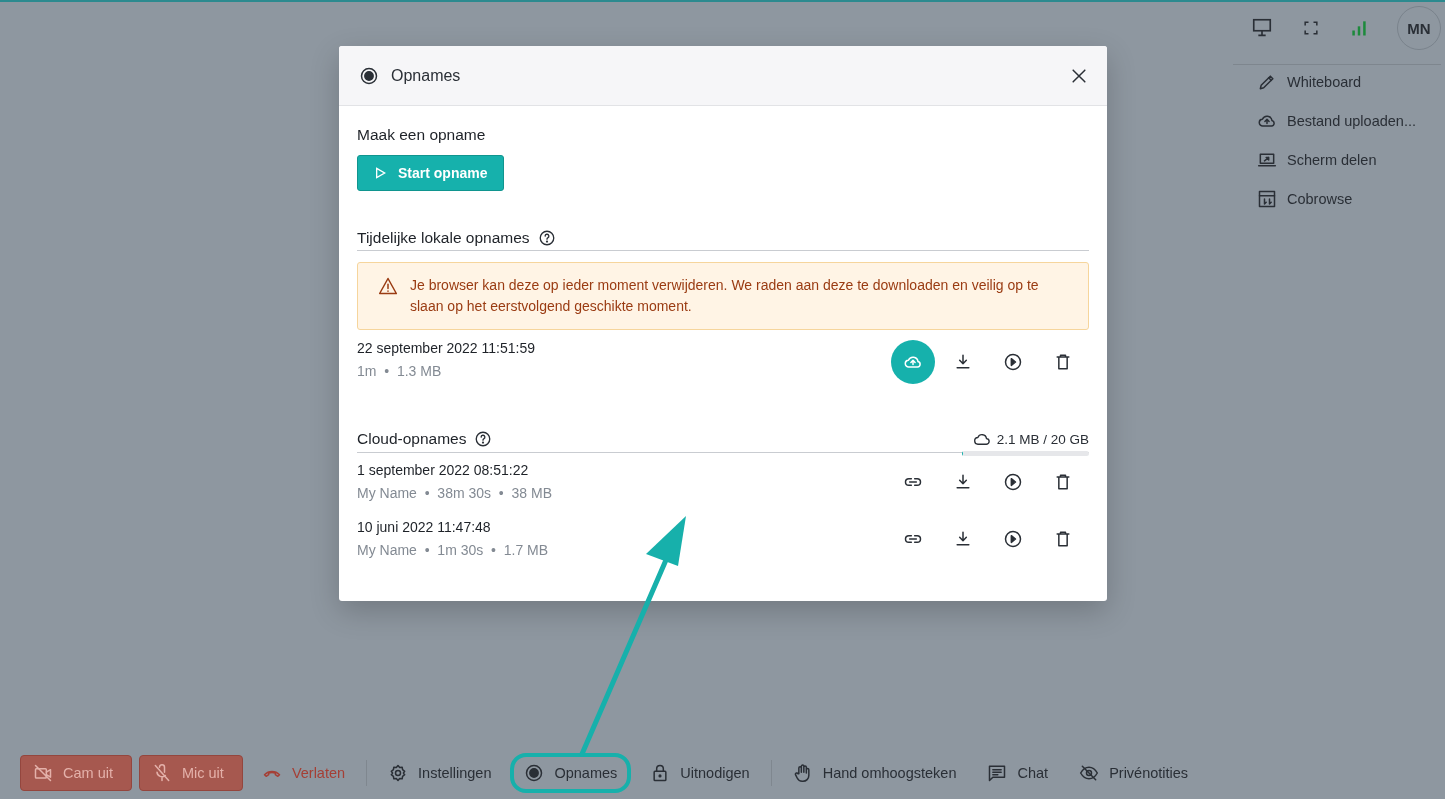 Image resolution: width=1445 pixels, height=799 pixels. What do you see at coordinates (913, 362) in the screenshot?
I see `upload-button` at bounding box center [913, 362].